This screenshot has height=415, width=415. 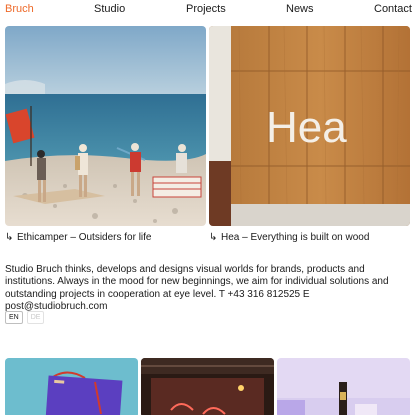 I want to click on language-en-button: EN, so click(x=14, y=317).